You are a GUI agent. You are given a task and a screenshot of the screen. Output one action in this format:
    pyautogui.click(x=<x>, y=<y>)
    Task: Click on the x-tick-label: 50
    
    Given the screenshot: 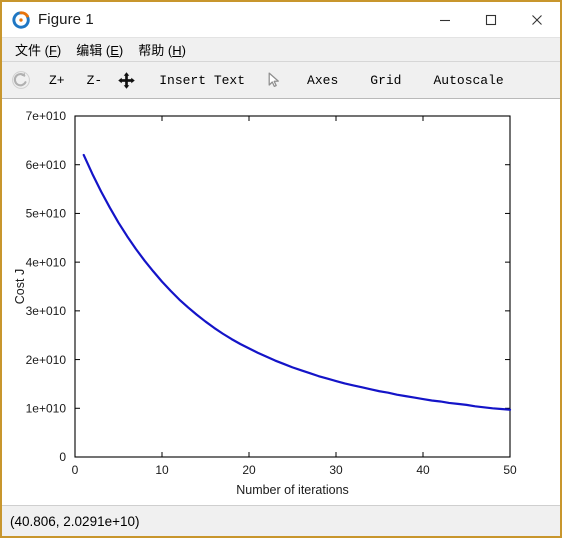 What is the action you would take?
    pyautogui.click(x=510, y=470)
    